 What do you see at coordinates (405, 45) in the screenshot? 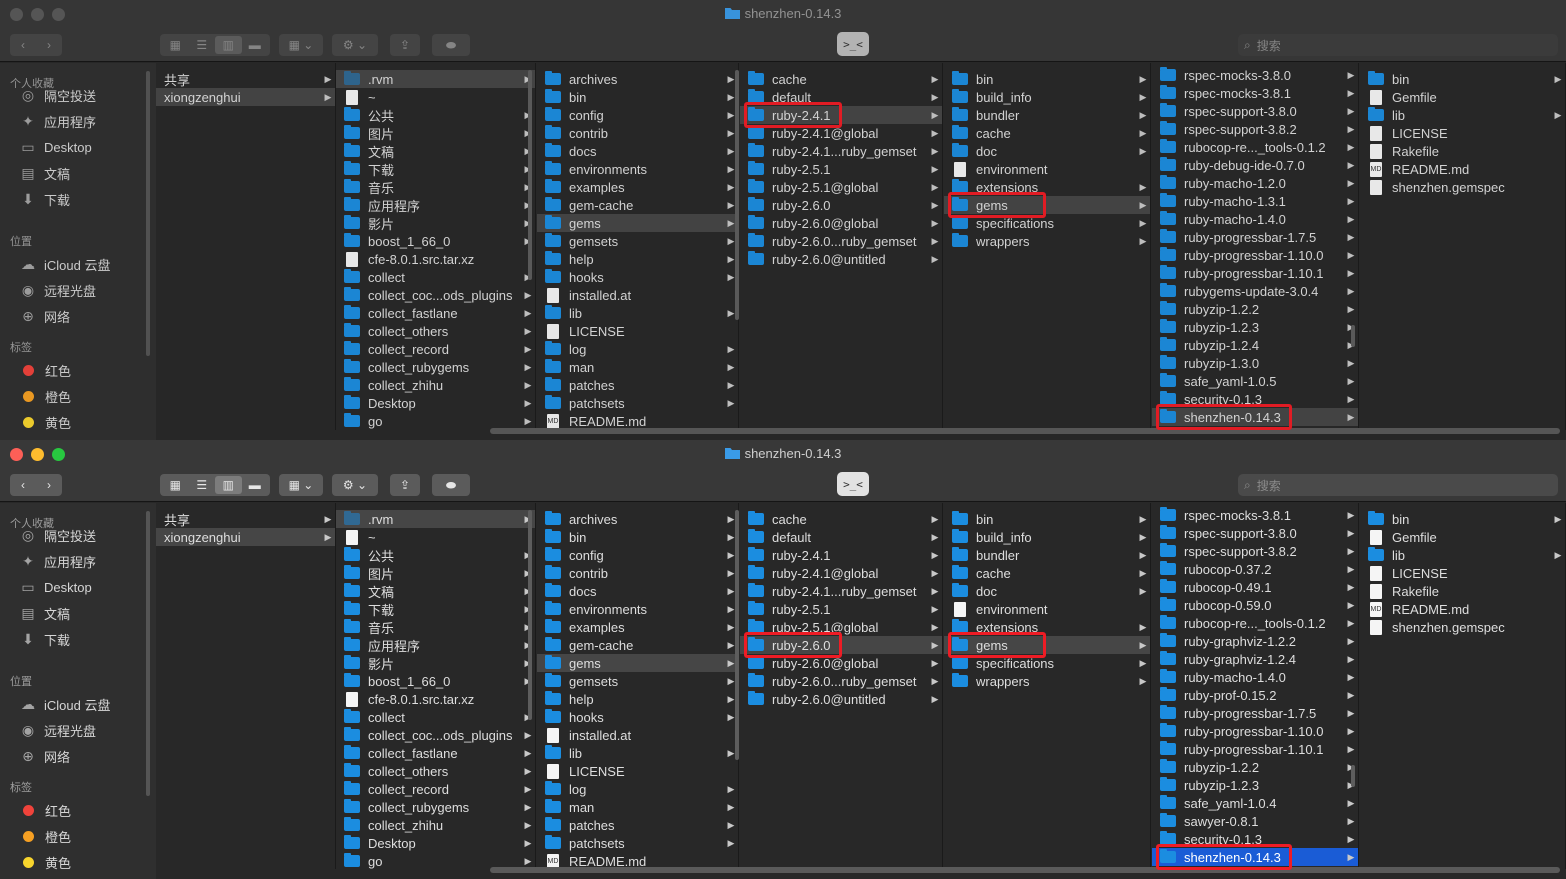
I see `share-icon: ⇪` at bounding box center [405, 45].